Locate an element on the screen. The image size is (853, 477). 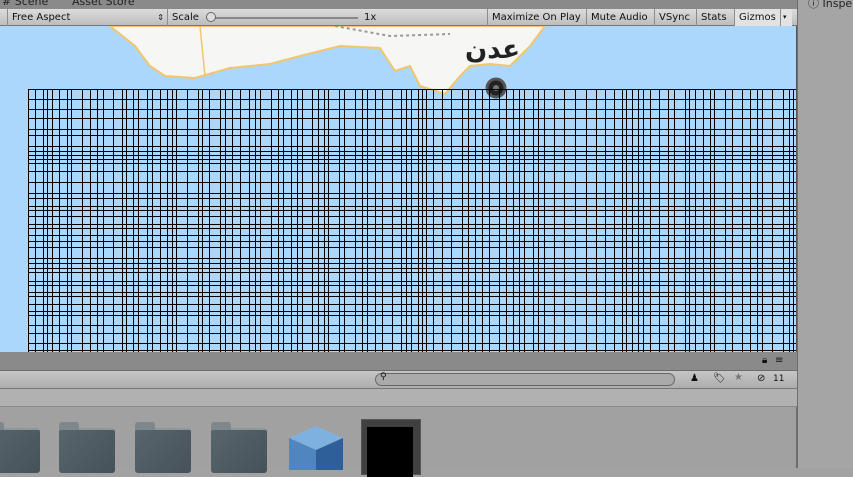
filter-label-icon: 🏷︎ is located at coordinates (719, 378).